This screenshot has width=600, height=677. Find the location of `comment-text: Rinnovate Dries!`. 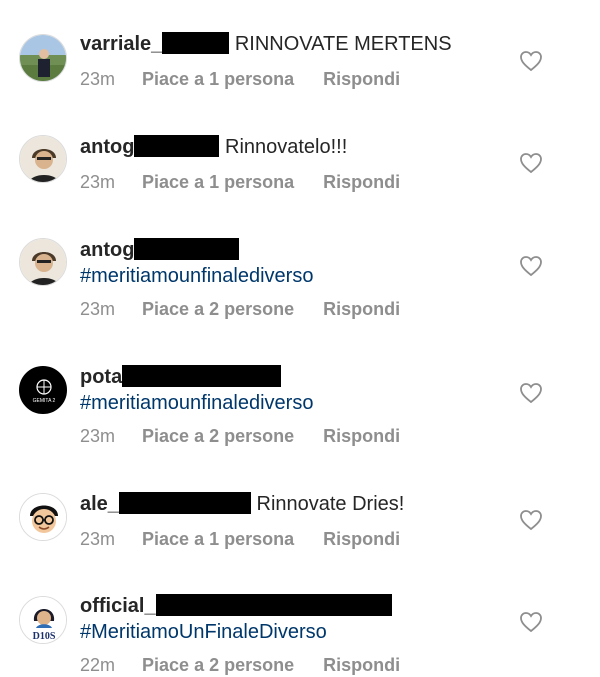

comment-text: Rinnovate Dries! is located at coordinates (330, 504).